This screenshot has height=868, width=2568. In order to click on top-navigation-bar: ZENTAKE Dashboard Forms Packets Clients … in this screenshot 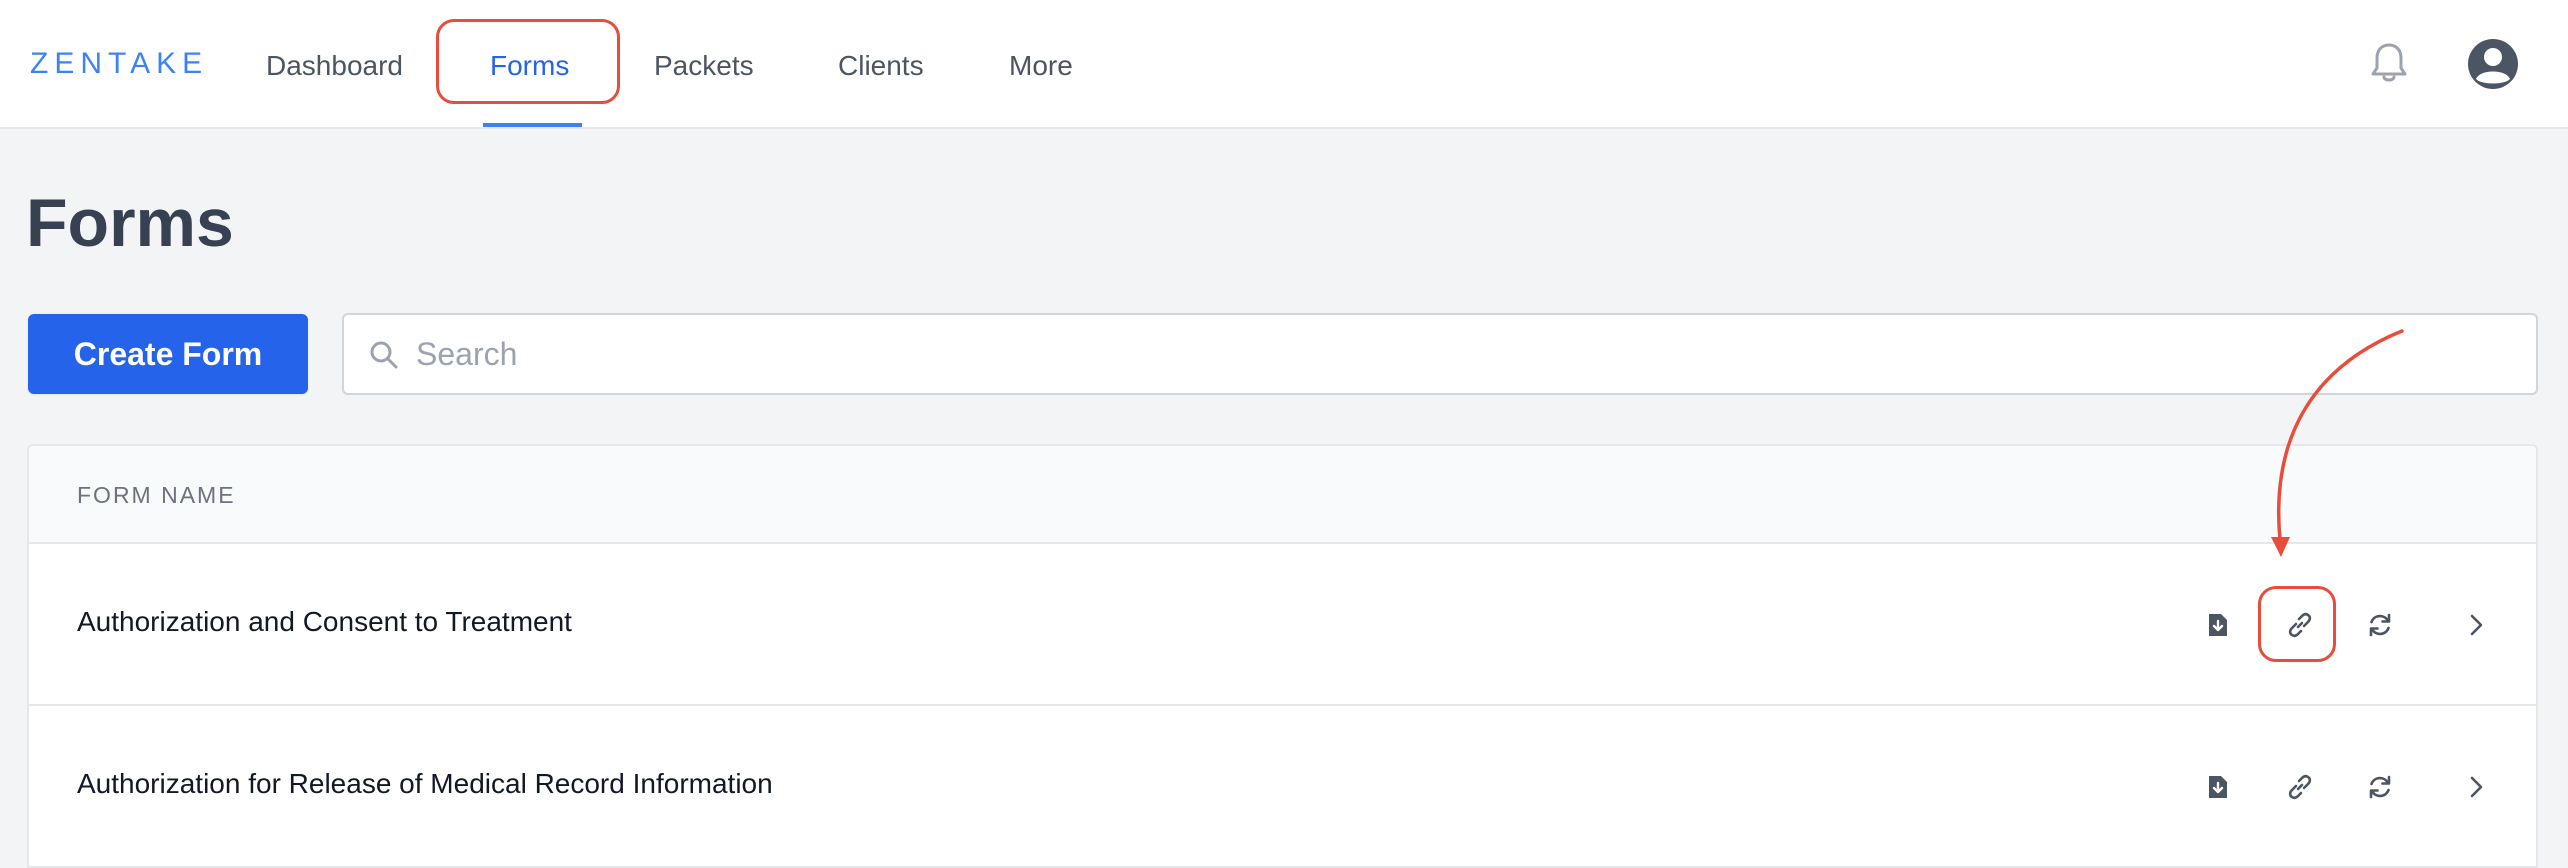, I will do `click(1284, 64)`.